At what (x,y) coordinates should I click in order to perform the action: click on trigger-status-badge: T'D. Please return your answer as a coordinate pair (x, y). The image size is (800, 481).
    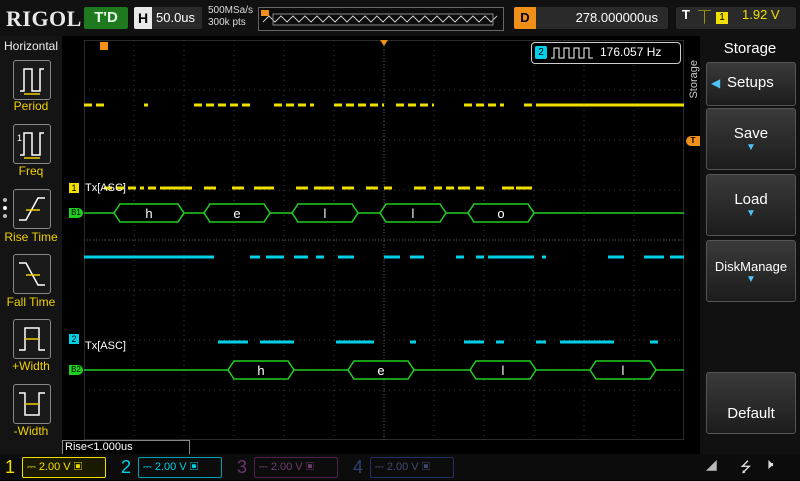
    Looking at the image, I should click on (106, 18).